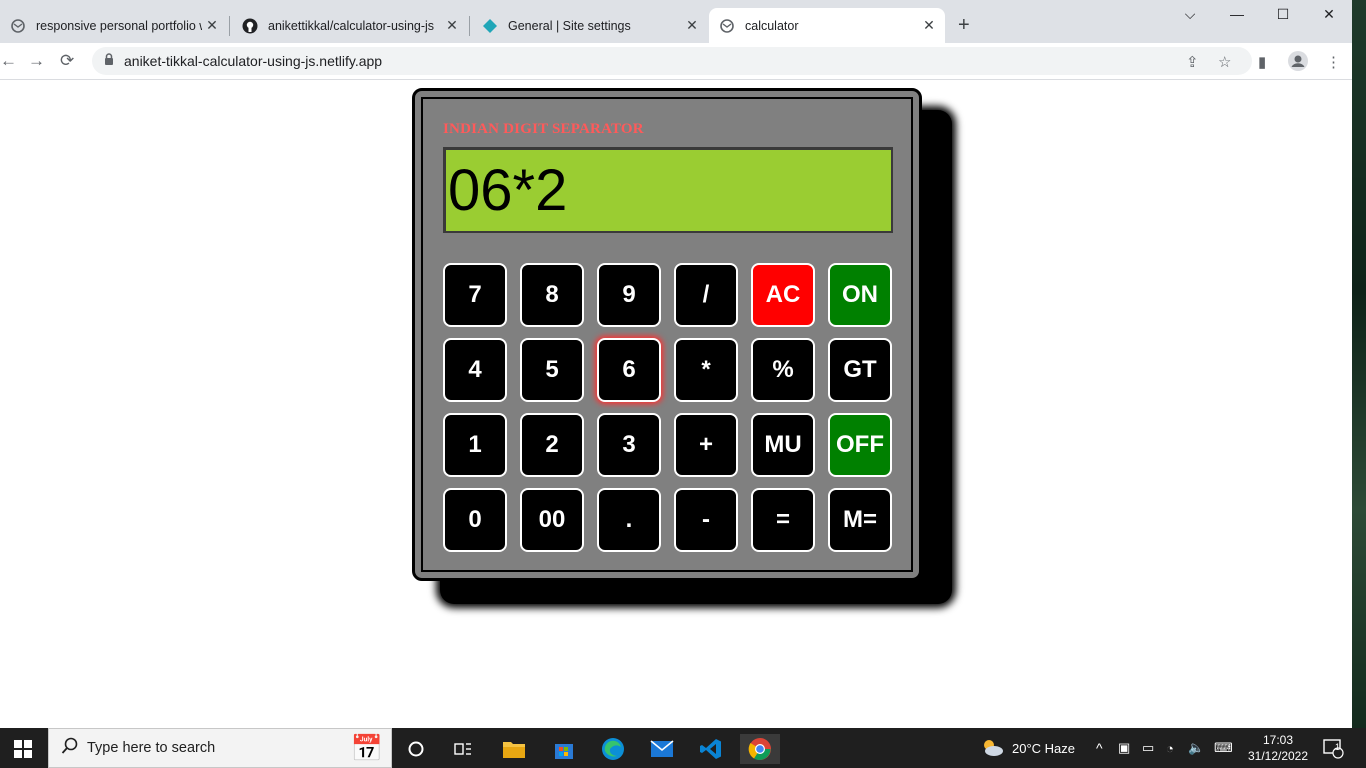  What do you see at coordinates (543, 129) in the screenshot?
I see `calculator-title: INDIAN DIGIT SEPARATOR` at bounding box center [543, 129].